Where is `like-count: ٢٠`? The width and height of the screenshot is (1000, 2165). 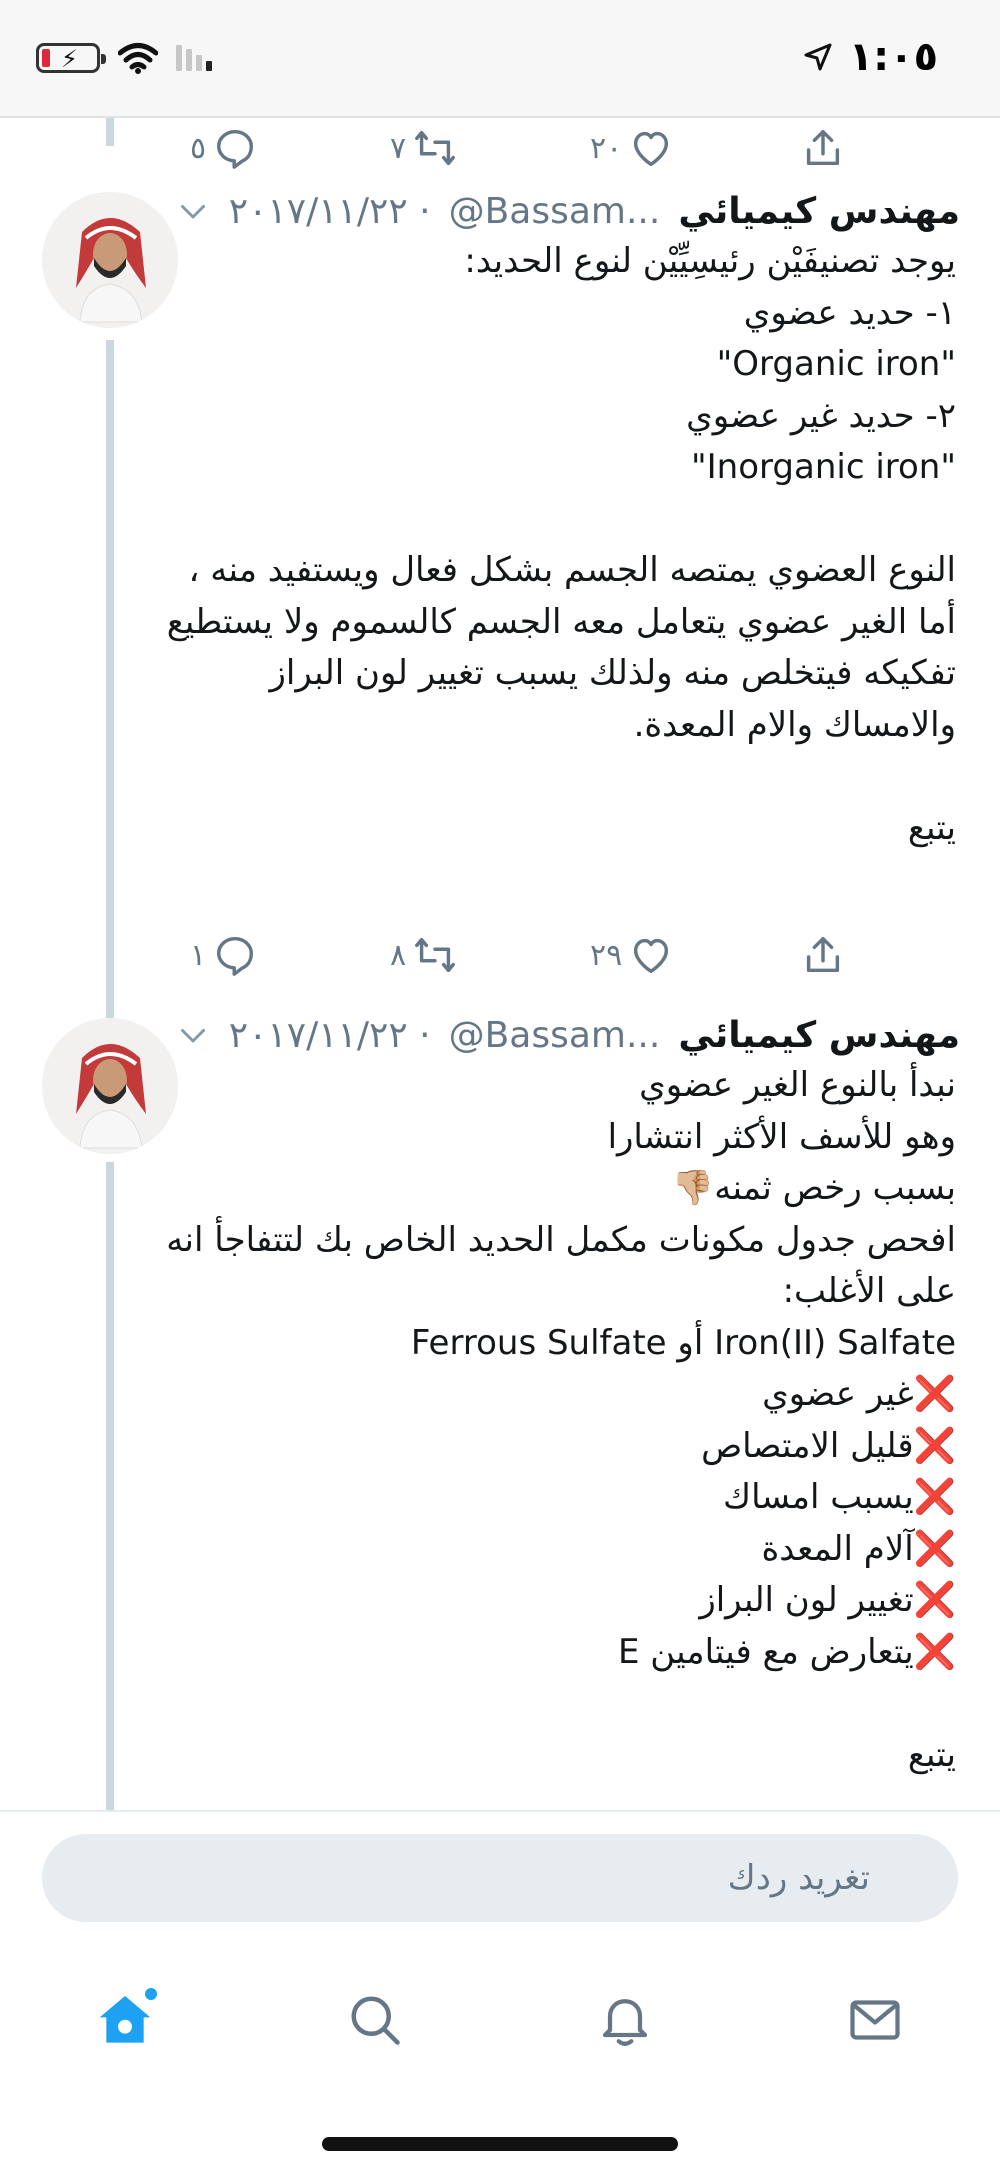
like-count: ٢٠ is located at coordinates (606, 148).